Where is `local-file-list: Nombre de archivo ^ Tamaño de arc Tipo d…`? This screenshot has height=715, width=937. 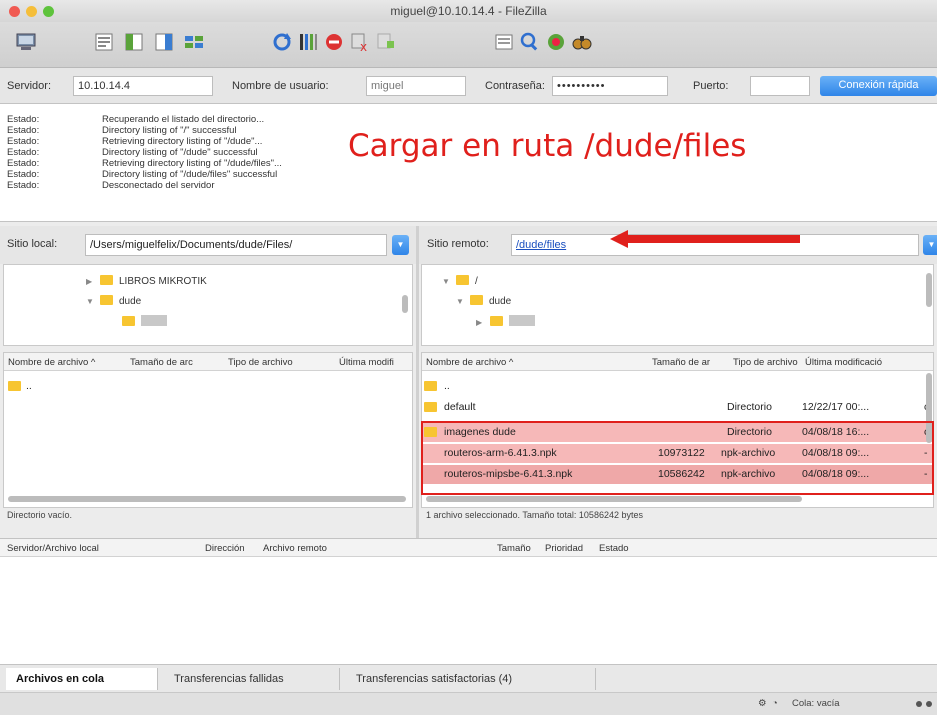 local-file-list: Nombre de archivo ^ Tamaño de arc Tipo d… is located at coordinates (208, 430).